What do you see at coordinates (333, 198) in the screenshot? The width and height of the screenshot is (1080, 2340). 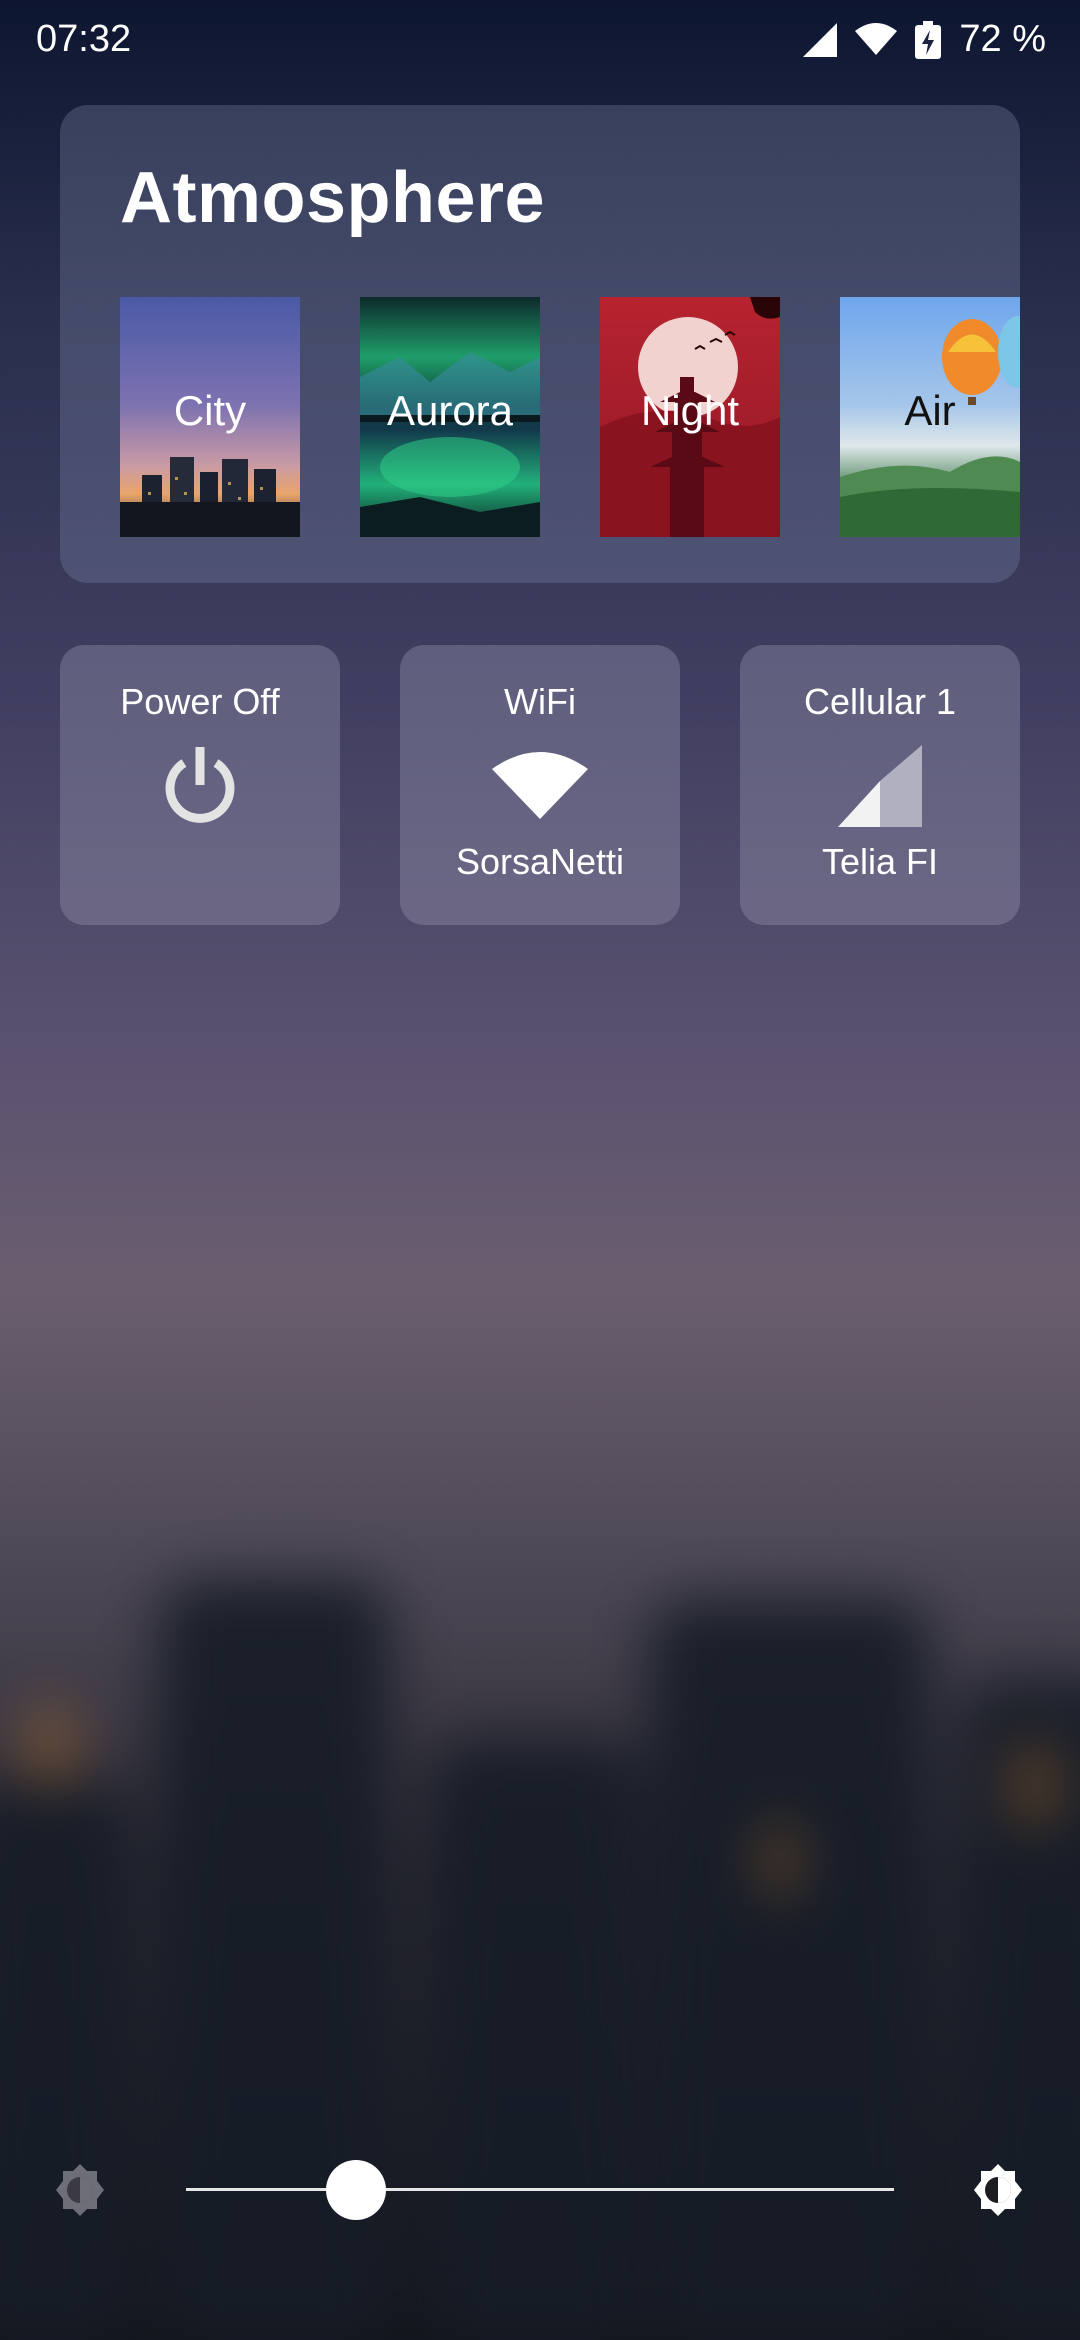 I see `ambience-title: Atmosphere` at bounding box center [333, 198].